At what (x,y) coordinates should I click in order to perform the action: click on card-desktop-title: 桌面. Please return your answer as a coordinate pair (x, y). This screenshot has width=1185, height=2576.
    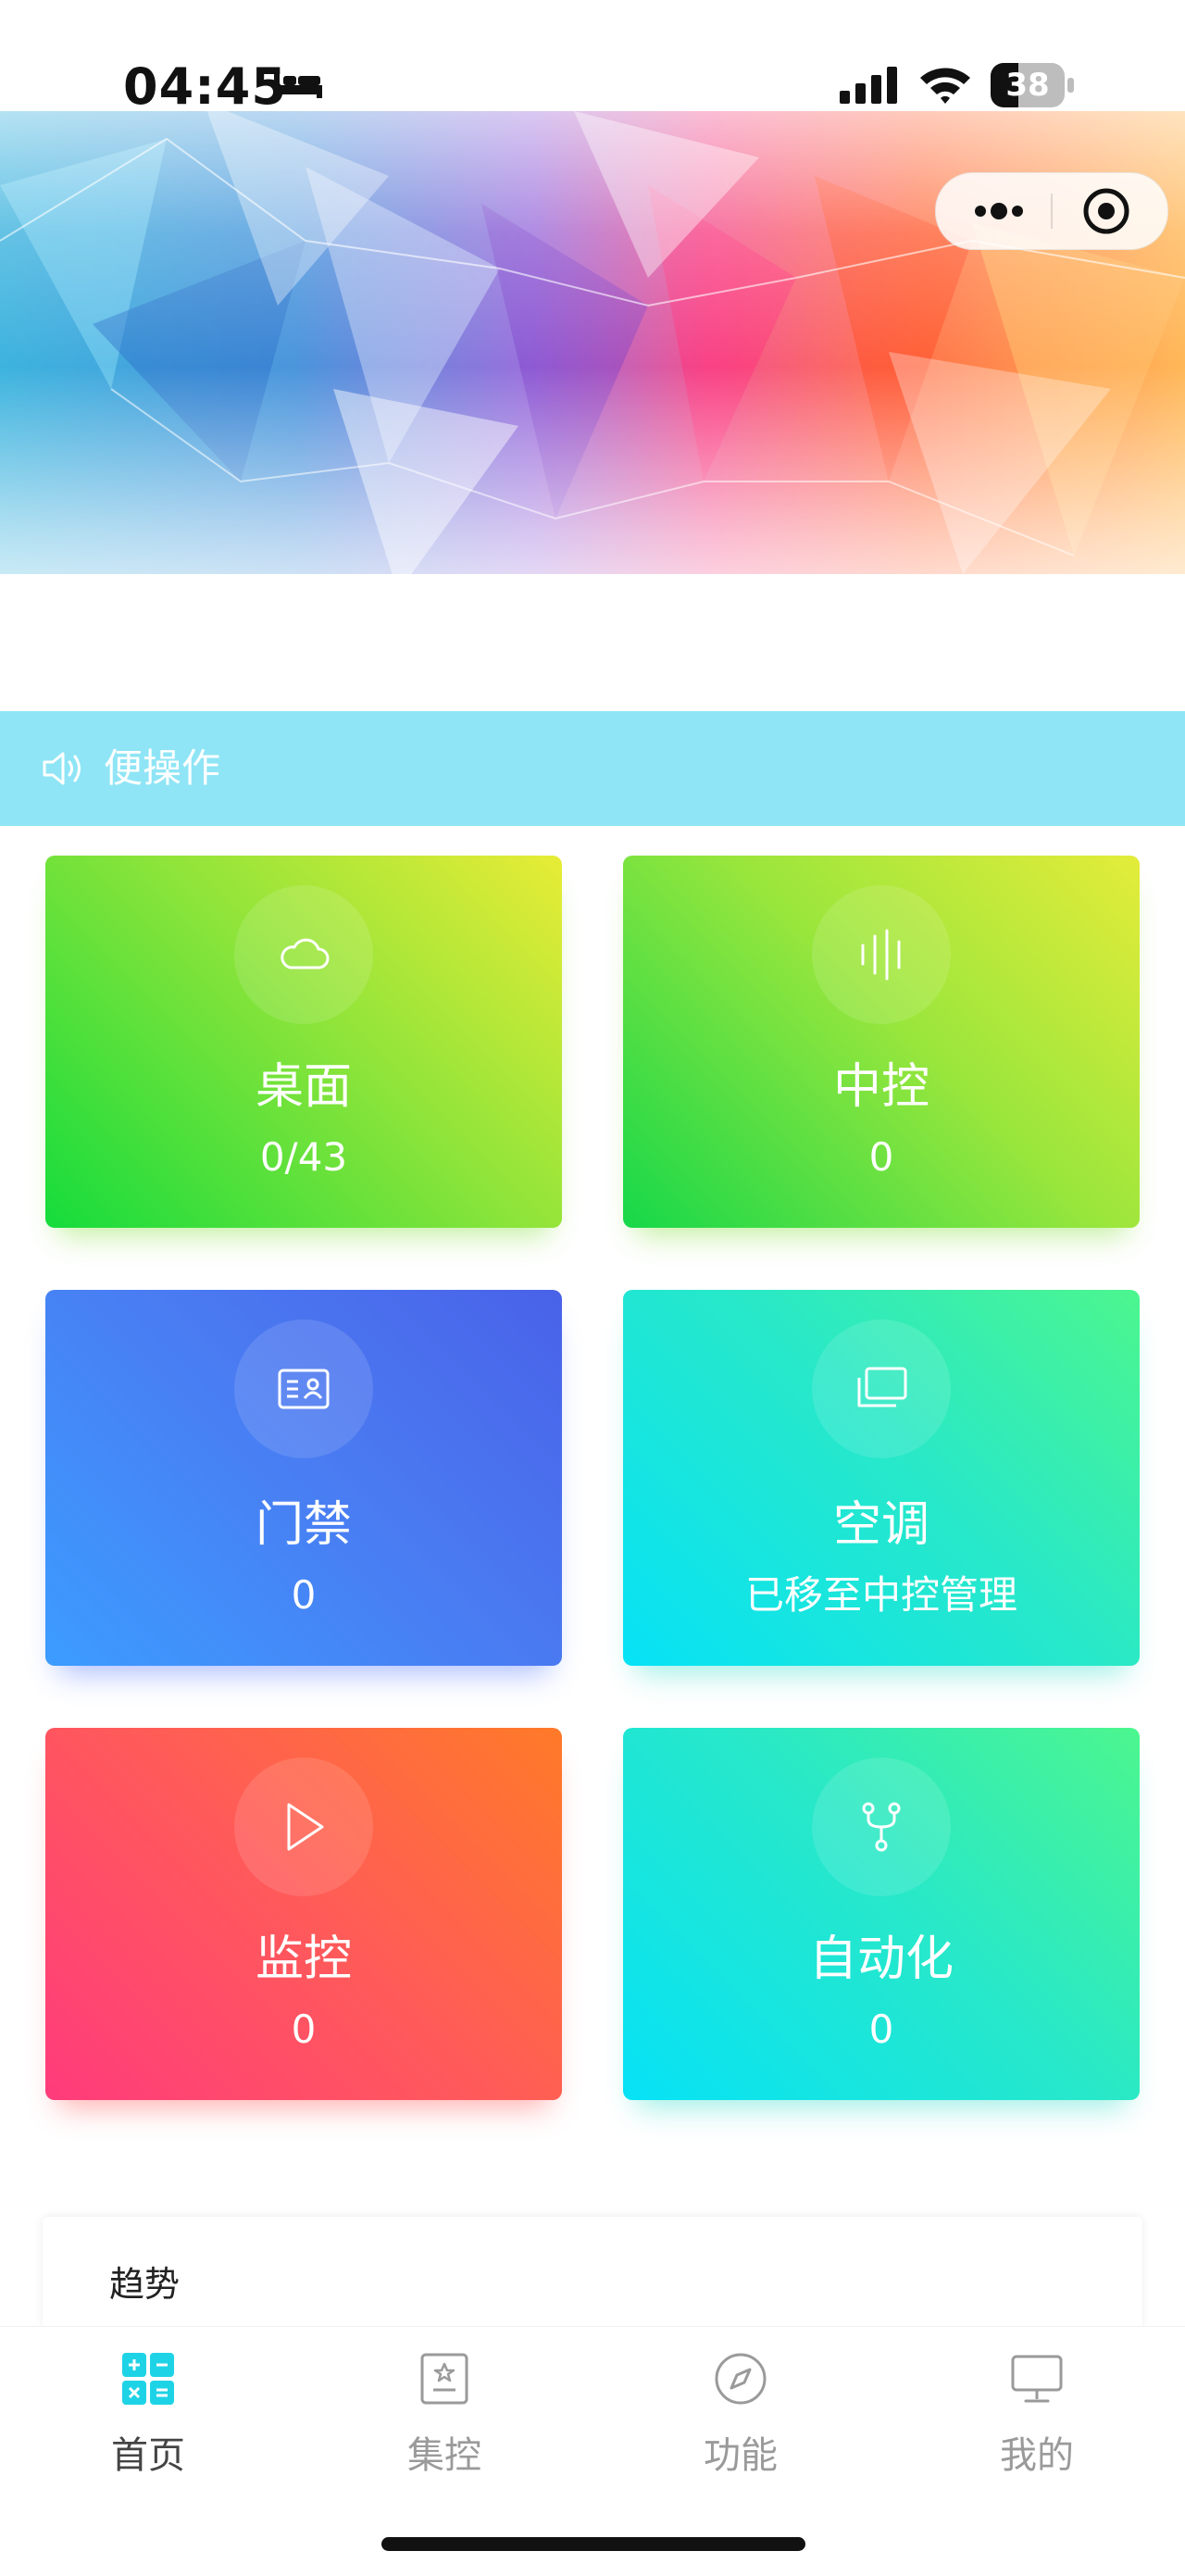
    Looking at the image, I should click on (303, 1087).